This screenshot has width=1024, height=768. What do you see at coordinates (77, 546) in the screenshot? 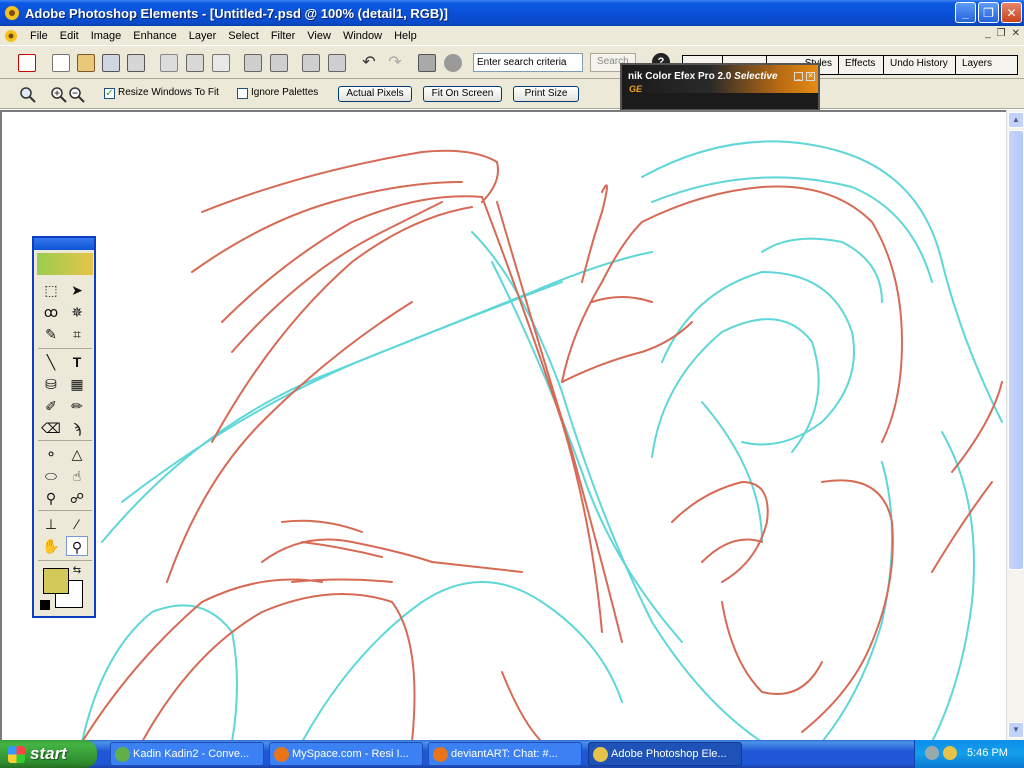
I see `zoom-tool-icon: ⚲` at bounding box center [77, 546].